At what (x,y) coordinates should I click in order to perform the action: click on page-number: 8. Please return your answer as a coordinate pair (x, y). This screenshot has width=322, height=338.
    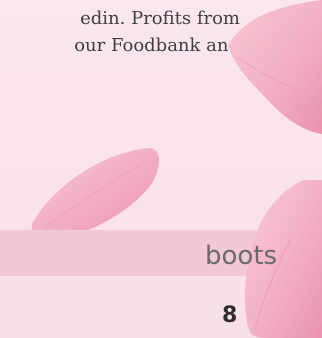
    Looking at the image, I should click on (230, 315).